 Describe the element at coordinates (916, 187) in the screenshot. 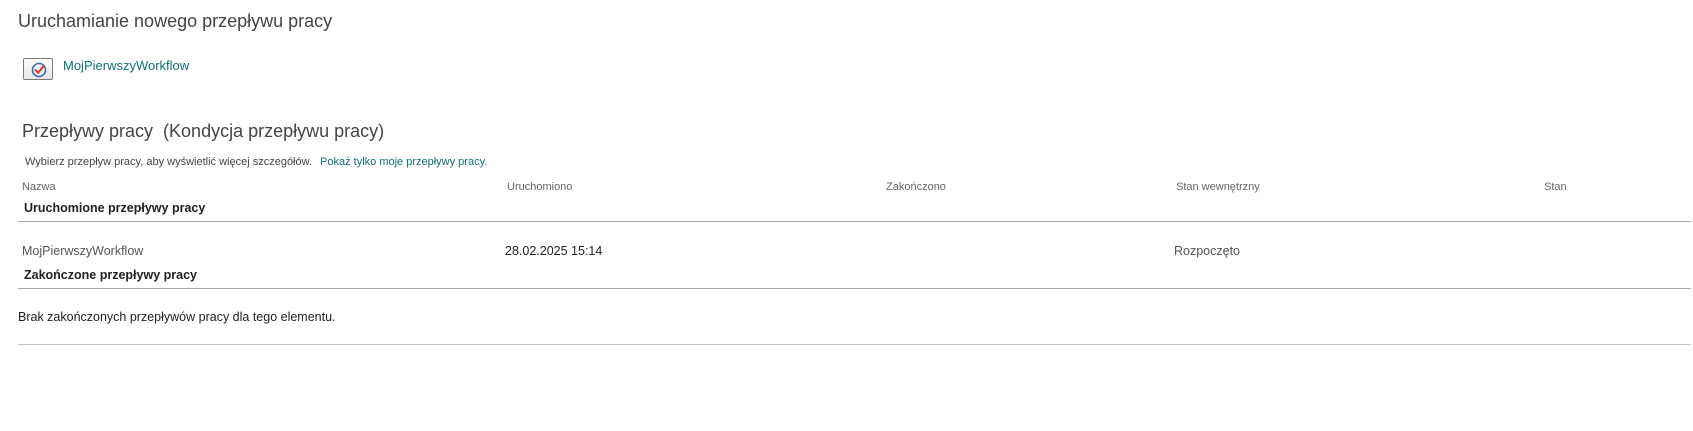

I see `column-header-finished: Zakończono` at that location.